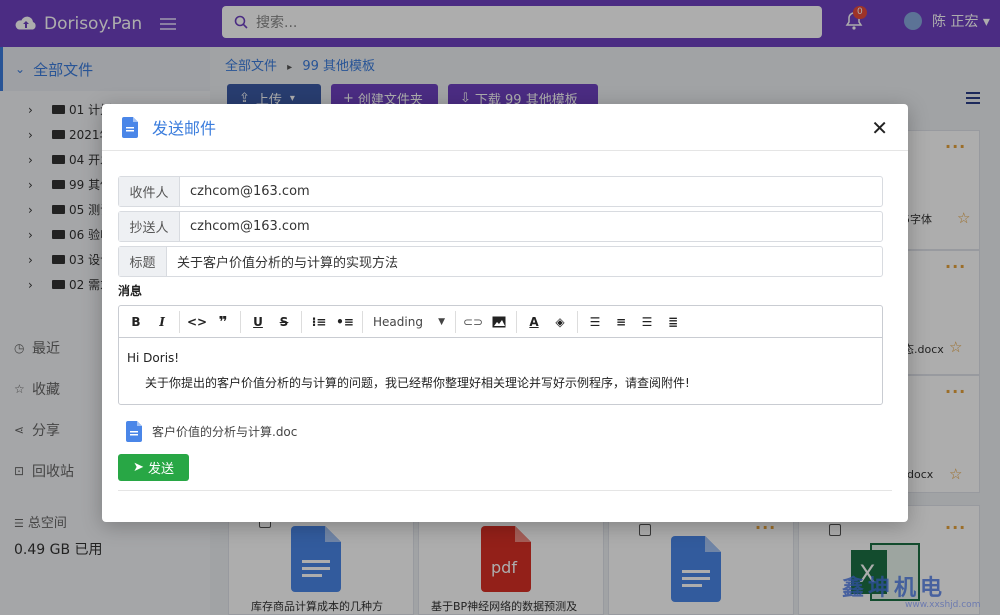 The width and height of the screenshot is (1000, 615). Describe the element at coordinates (130, 290) in the screenshot. I see `message-label: 消息` at that location.